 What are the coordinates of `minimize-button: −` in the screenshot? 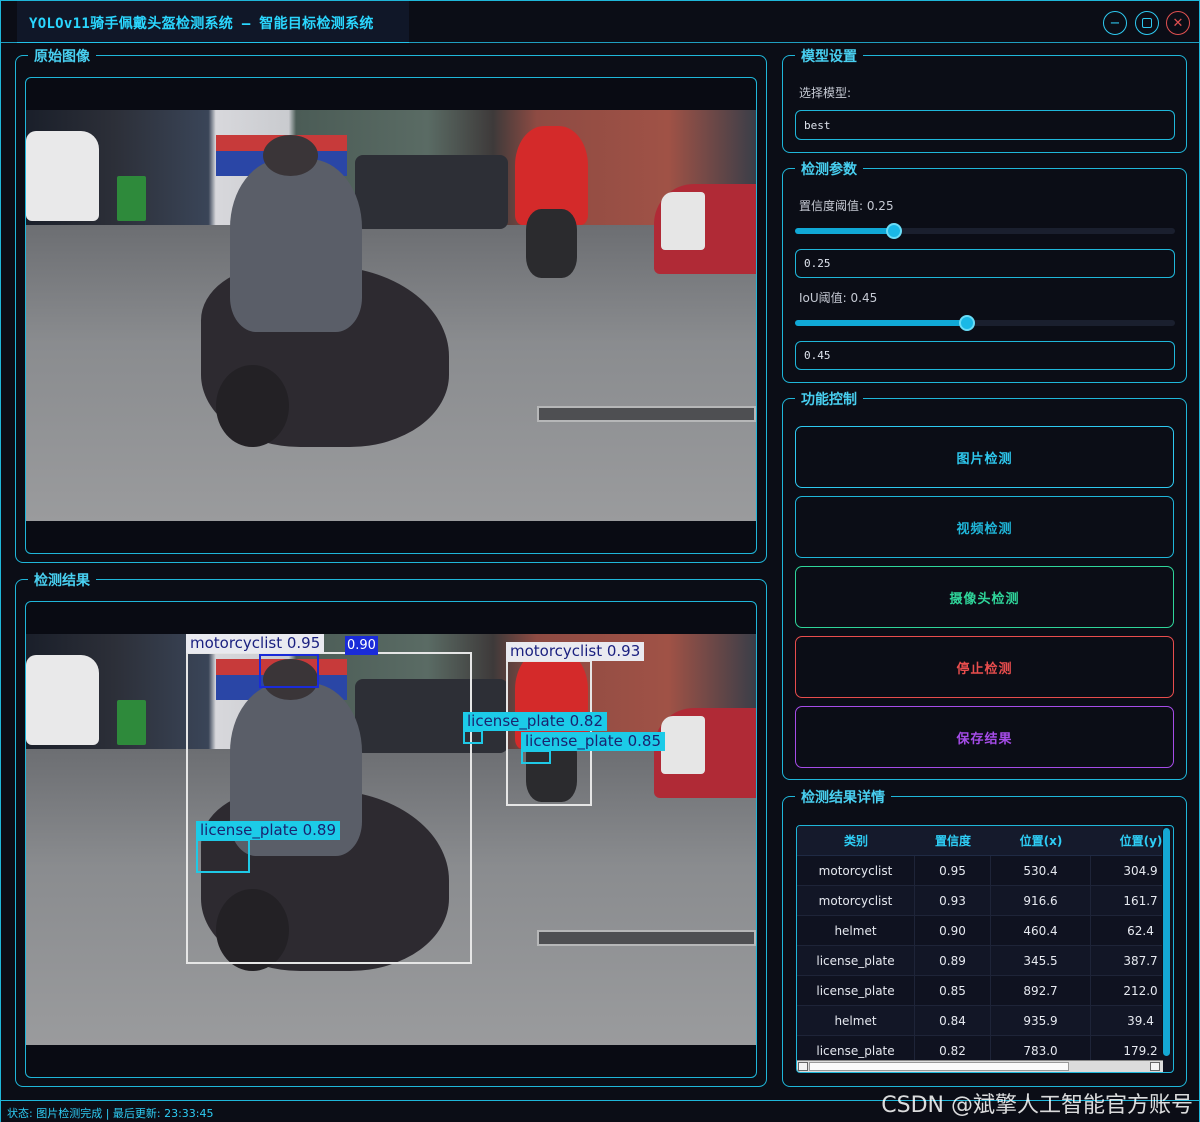 It's located at (1115, 23).